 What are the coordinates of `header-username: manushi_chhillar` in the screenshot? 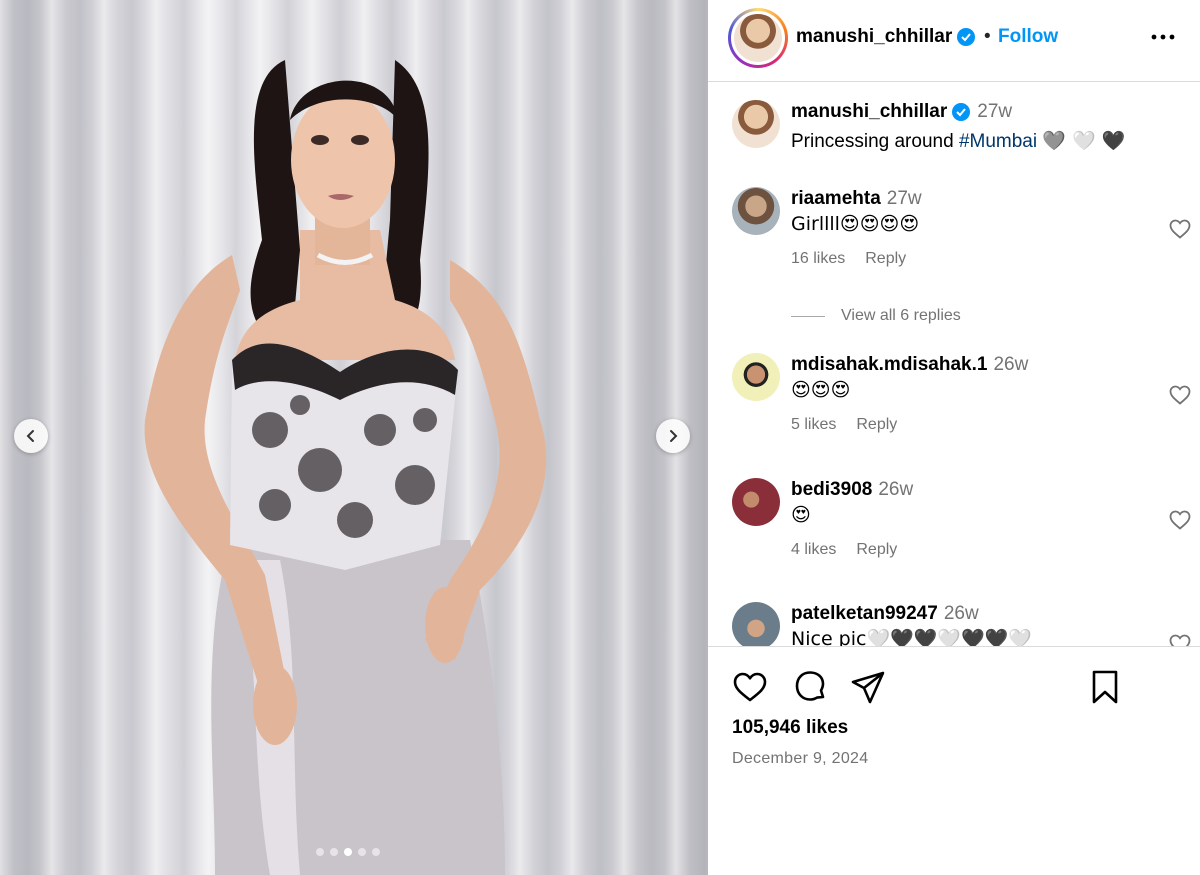 It's located at (886, 37).